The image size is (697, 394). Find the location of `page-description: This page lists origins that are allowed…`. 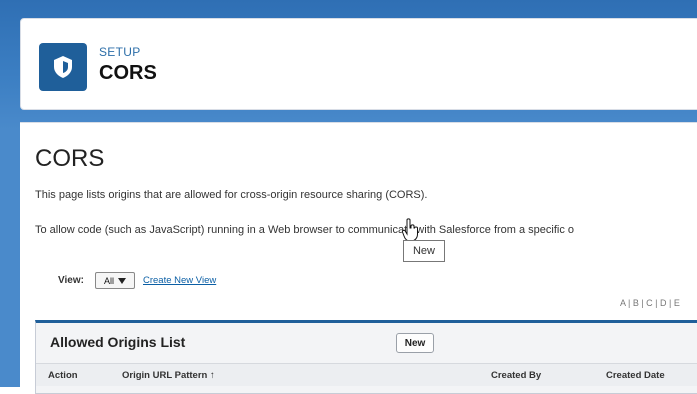

page-description: This page lists origins that are allowed… is located at coordinates (231, 195).